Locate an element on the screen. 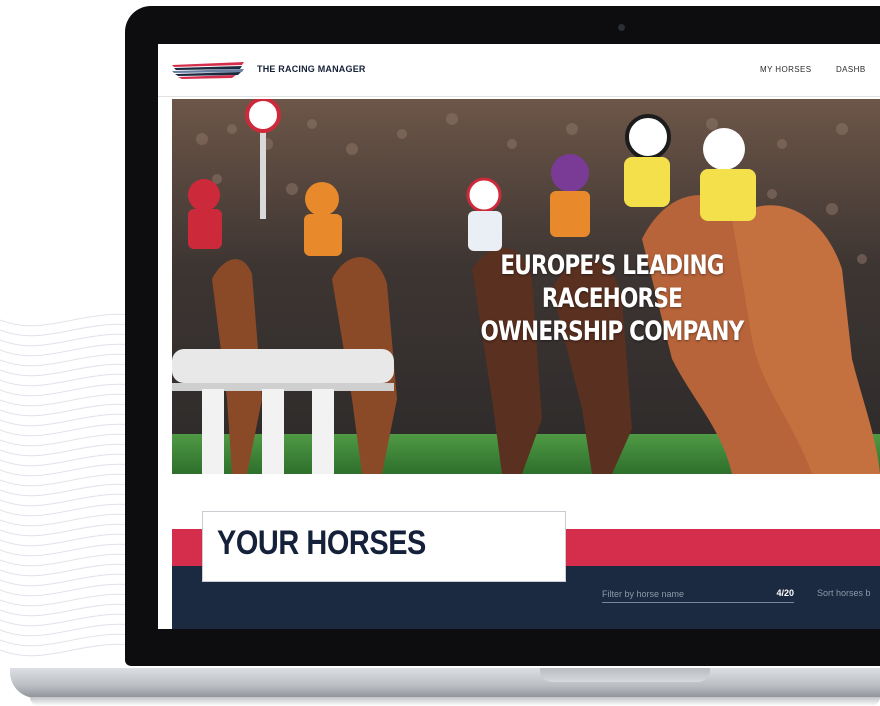 This screenshot has width=880, height=706. racing-manager-logo is located at coordinates (208, 70).